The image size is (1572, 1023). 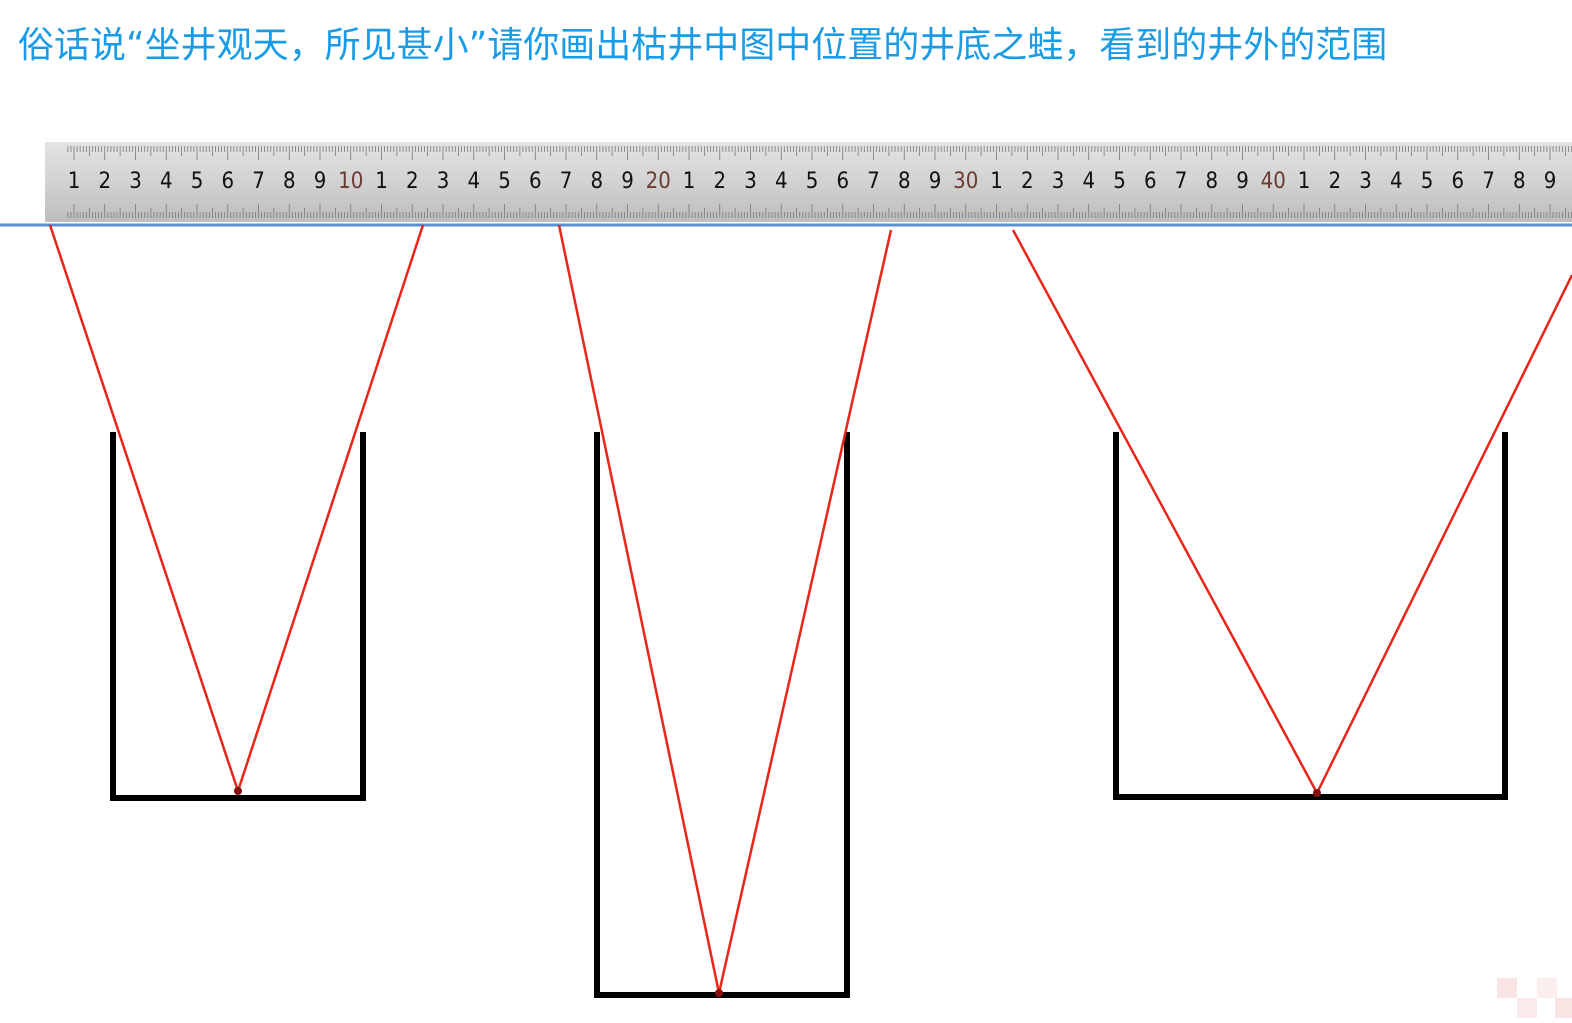 I want to click on well-1-walls, so click(x=238, y=616).